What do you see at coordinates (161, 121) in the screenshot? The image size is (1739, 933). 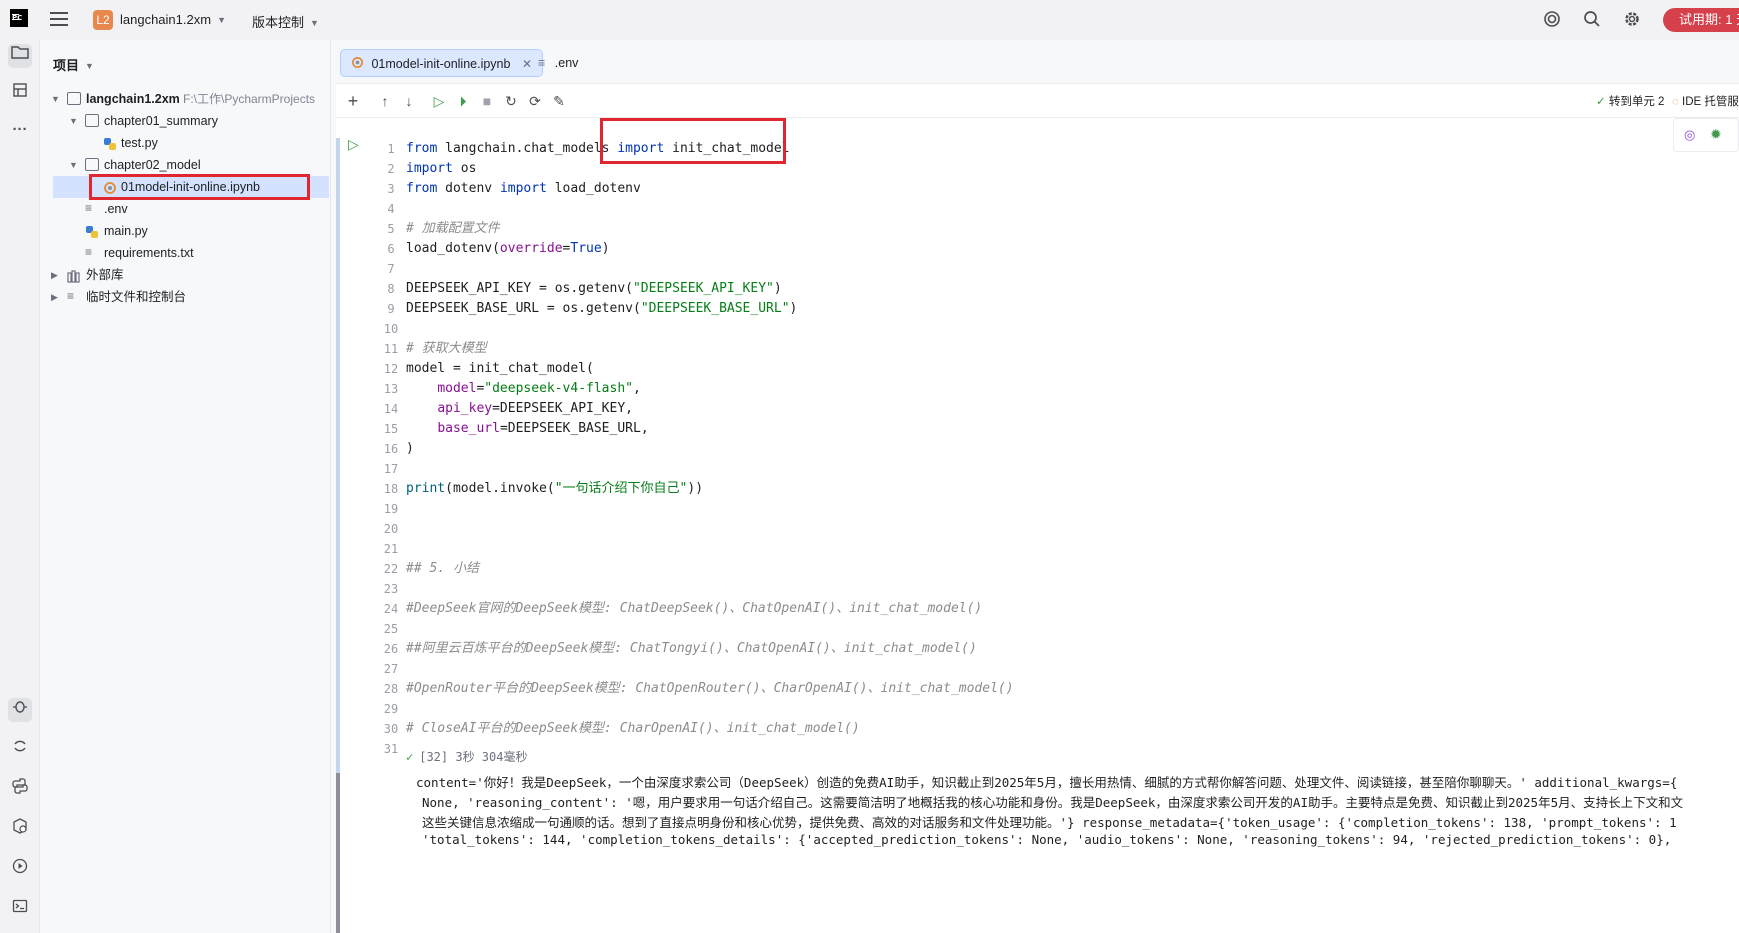 I see `tree-item-label: chapter01_summary` at bounding box center [161, 121].